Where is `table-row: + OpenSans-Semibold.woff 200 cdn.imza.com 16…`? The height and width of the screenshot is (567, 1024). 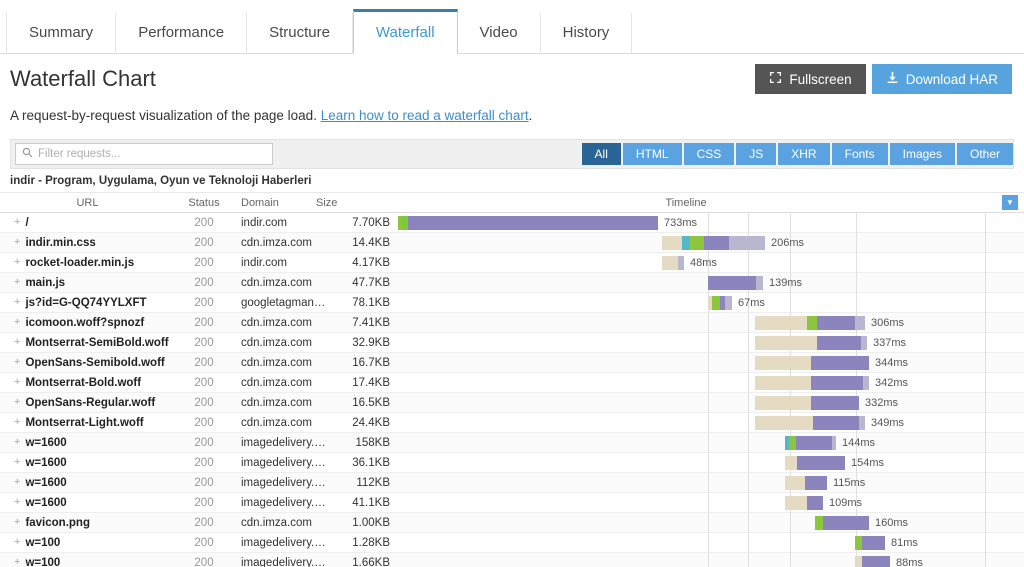 table-row: + OpenSans-Semibold.woff 200 cdn.imza.com 16… is located at coordinates (512, 362).